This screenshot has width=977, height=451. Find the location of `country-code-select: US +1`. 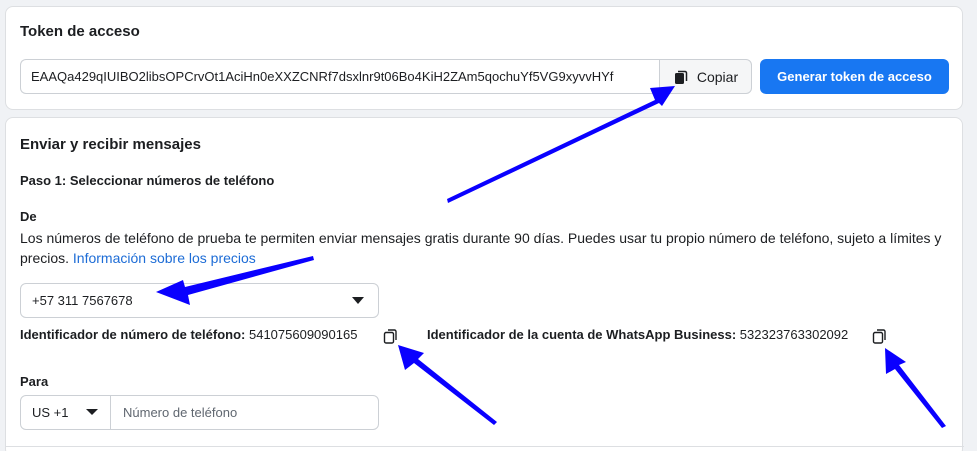

country-code-select: US +1 is located at coordinates (66, 412).